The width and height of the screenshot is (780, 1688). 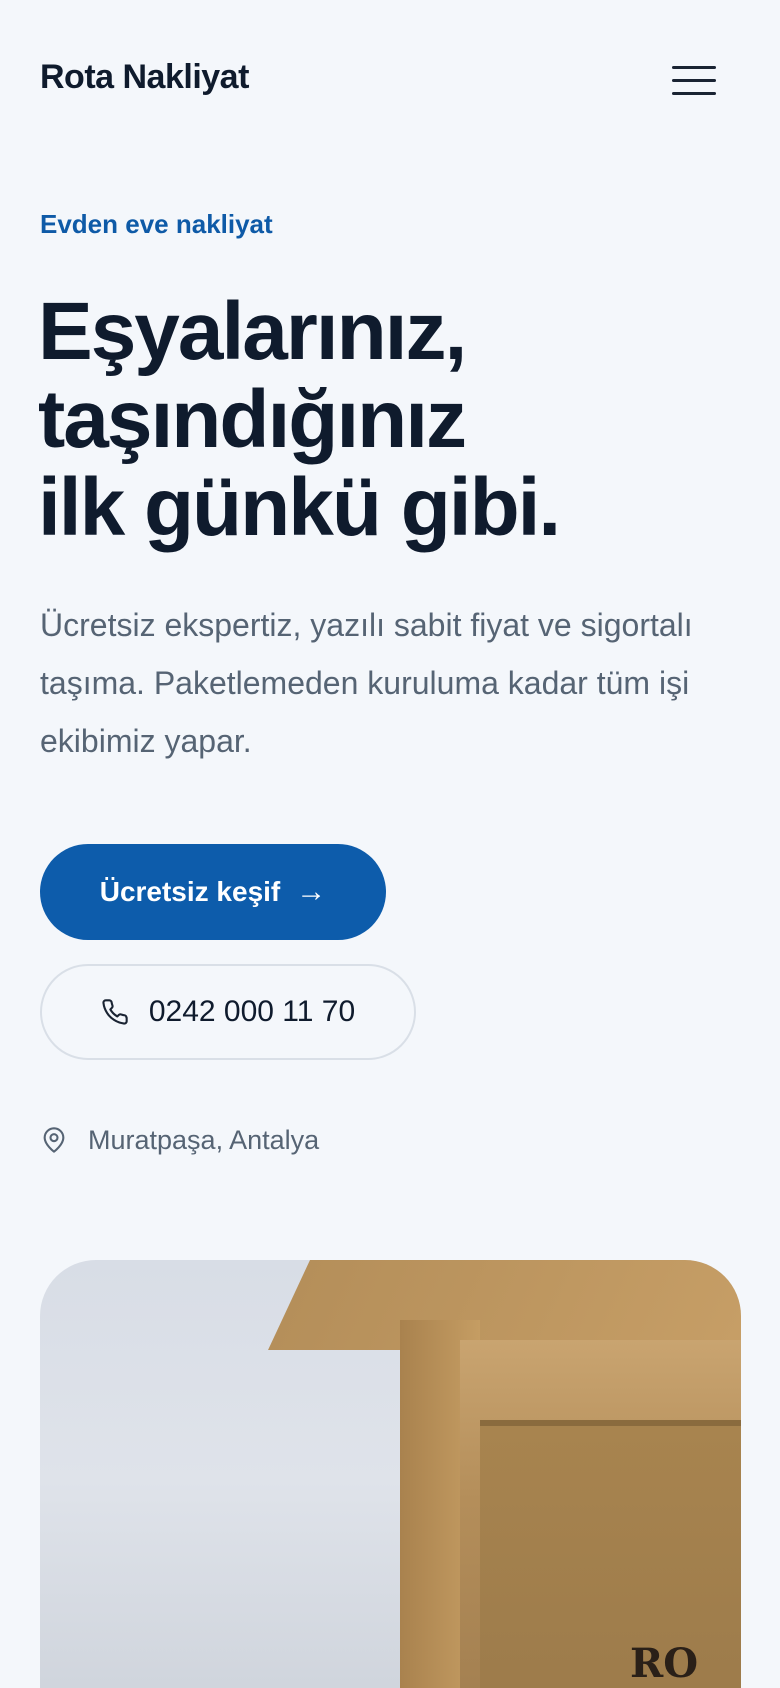 I want to click on location: Muratpaşa, Antalya, so click(x=179, y=1140).